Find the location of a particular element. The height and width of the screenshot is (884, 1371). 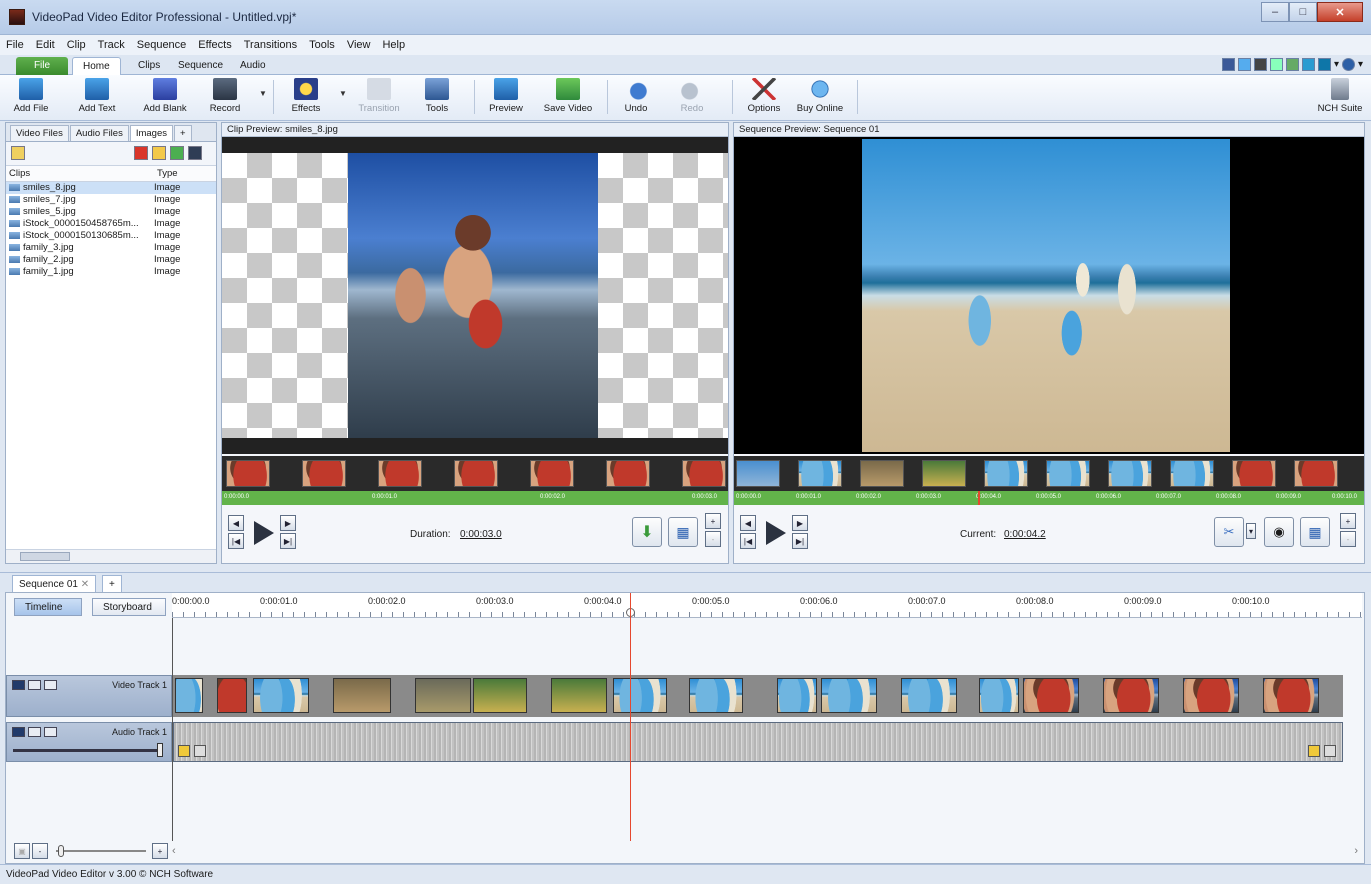

menu-track: Track is located at coordinates (111, 45).